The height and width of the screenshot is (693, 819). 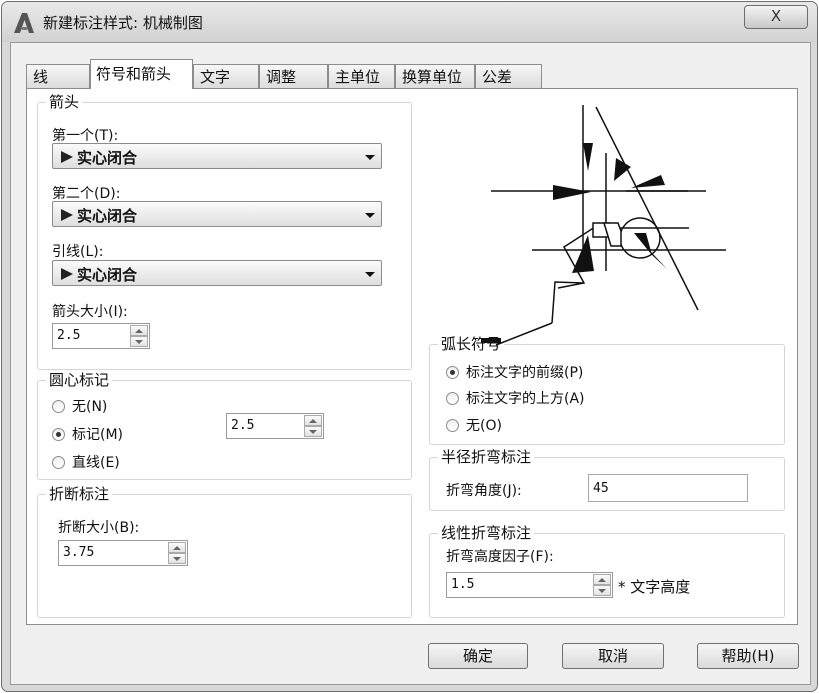 I want to click on title-bar: 新建标注样式: 机械制图 X, so click(x=409, y=22).